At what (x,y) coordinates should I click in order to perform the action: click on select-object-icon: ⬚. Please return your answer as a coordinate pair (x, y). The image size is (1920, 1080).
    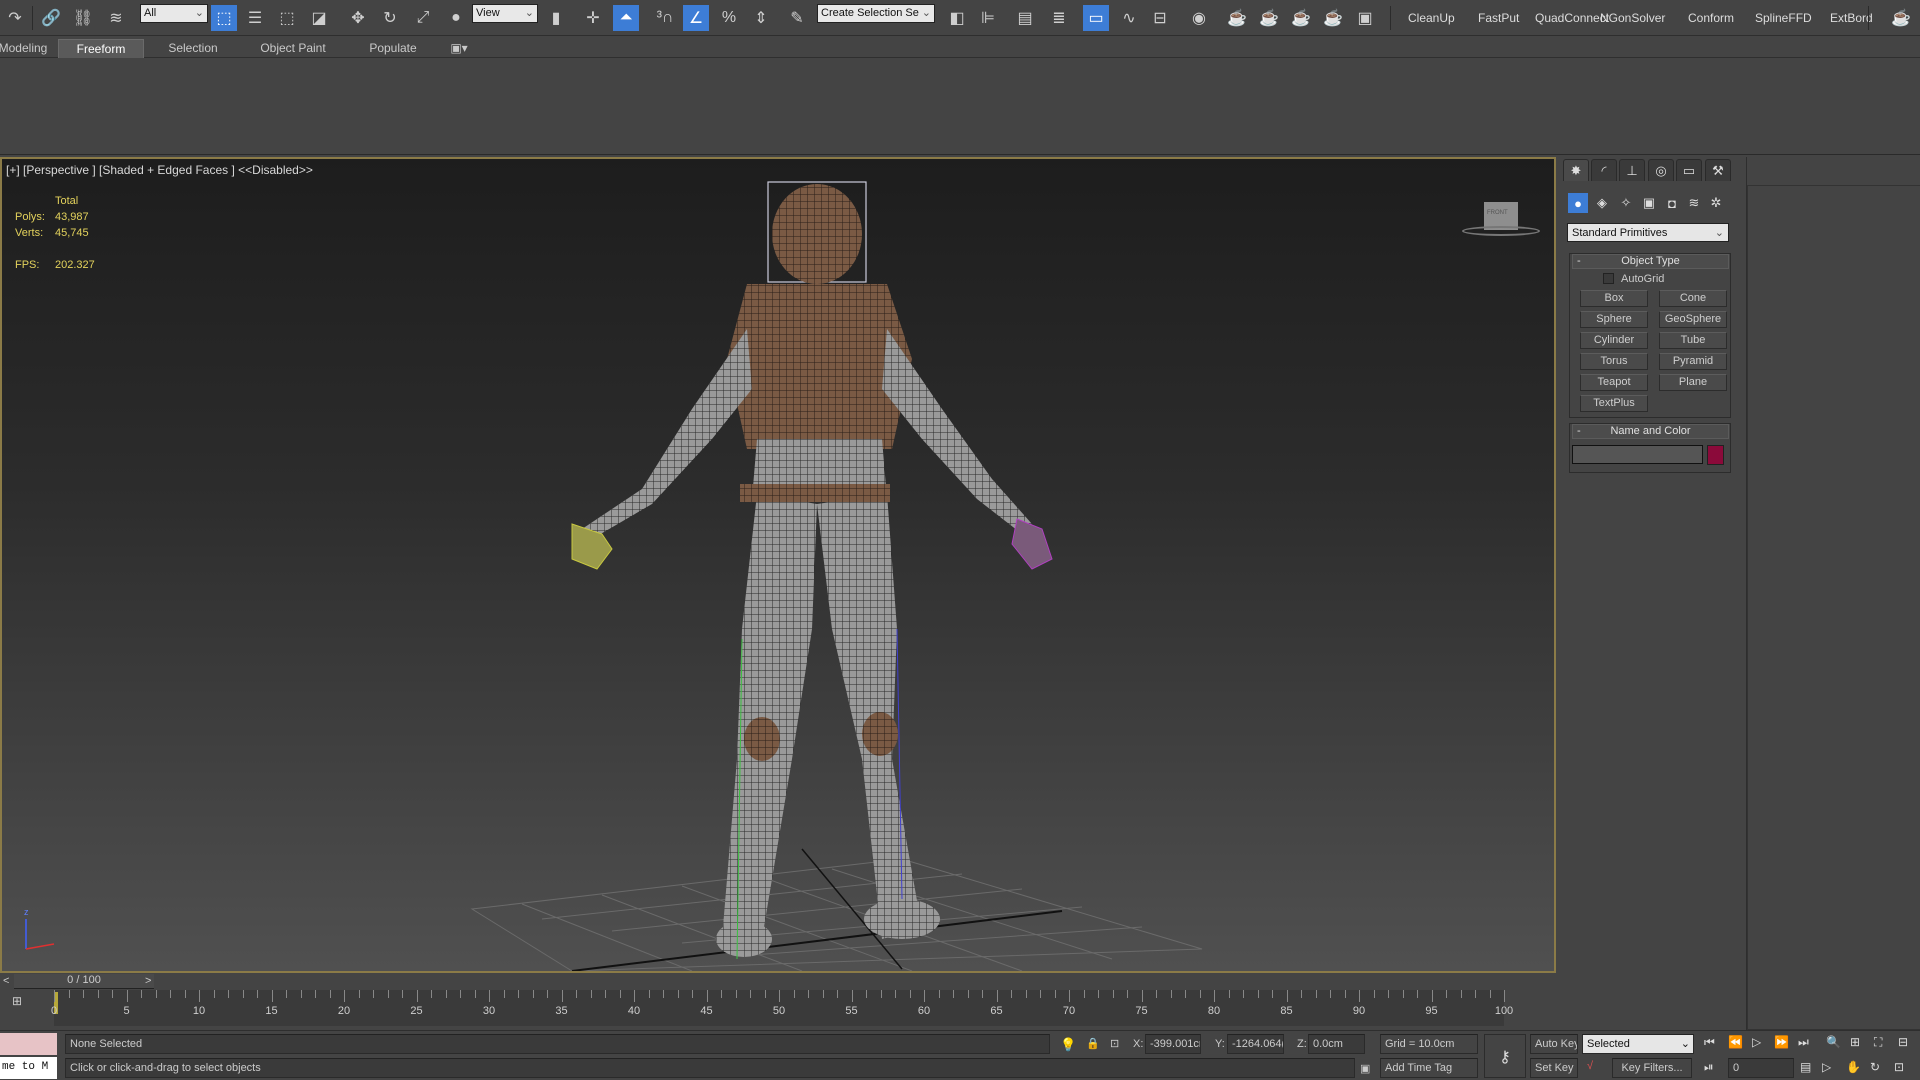
    Looking at the image, I should click on (224, 18).